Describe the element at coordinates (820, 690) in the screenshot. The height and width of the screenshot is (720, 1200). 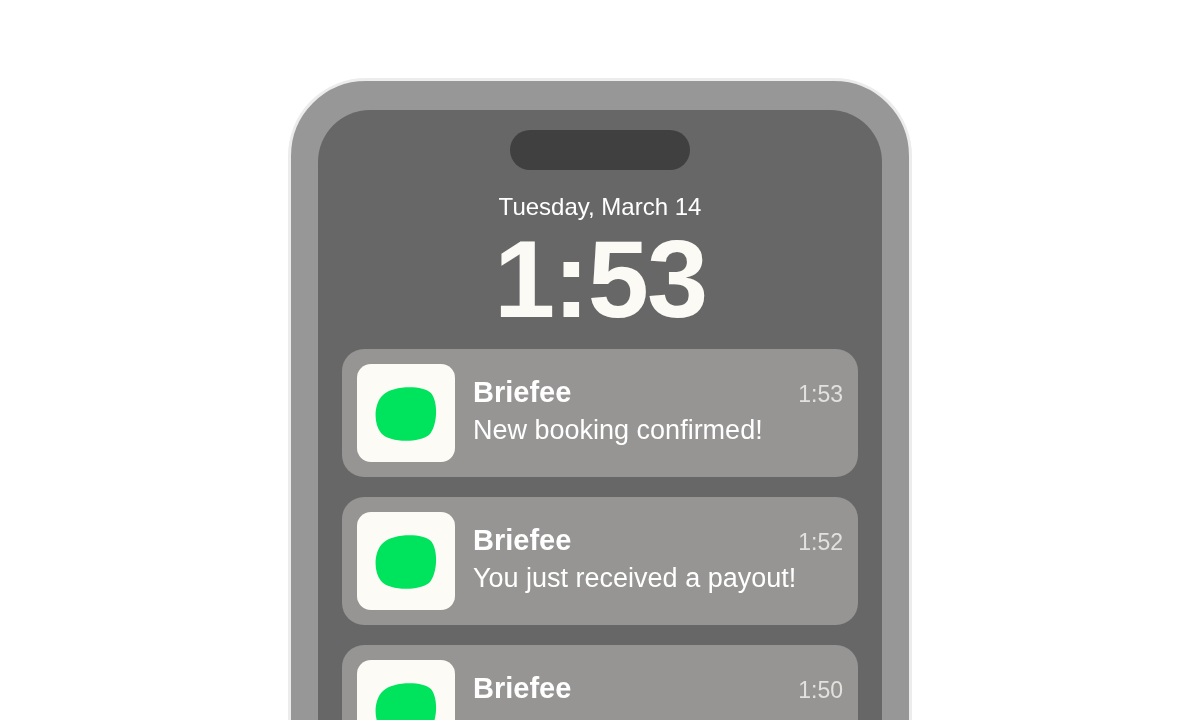
I see `notification-time: 1:50` at that location.